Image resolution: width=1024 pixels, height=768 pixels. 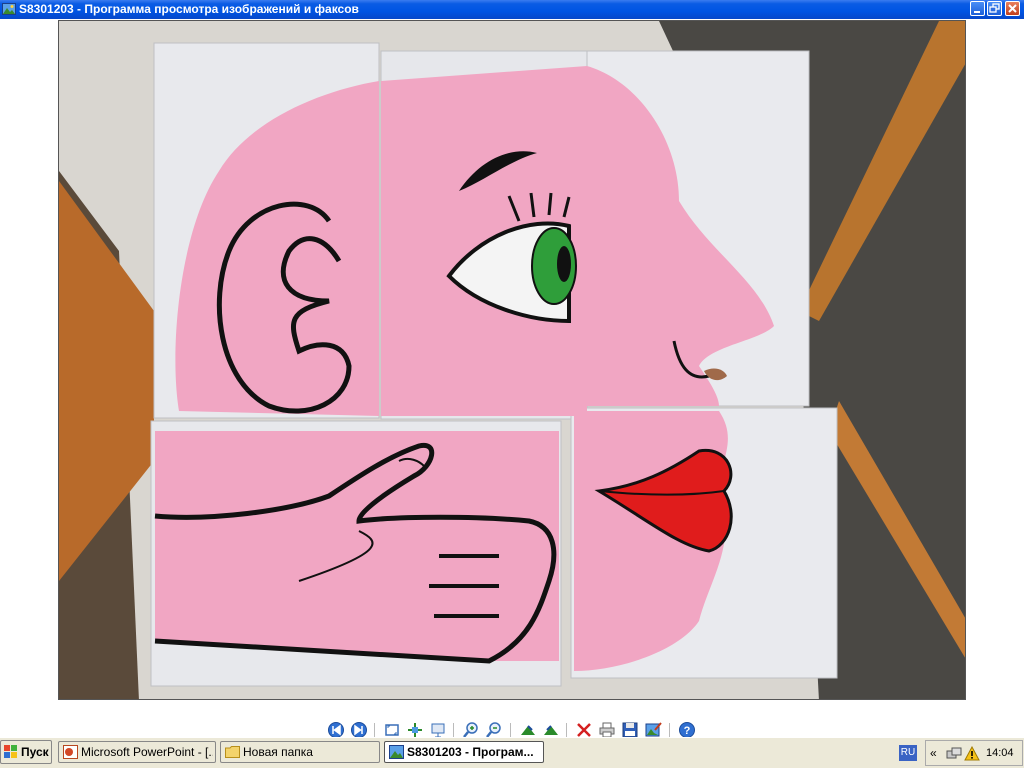 I want to click on close-icon, so click(x=1012, y=8).